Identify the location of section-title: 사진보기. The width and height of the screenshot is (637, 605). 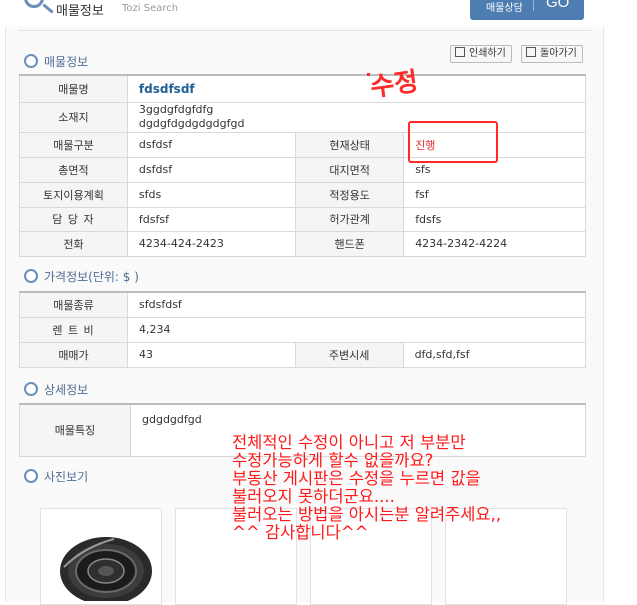
(66, 477).